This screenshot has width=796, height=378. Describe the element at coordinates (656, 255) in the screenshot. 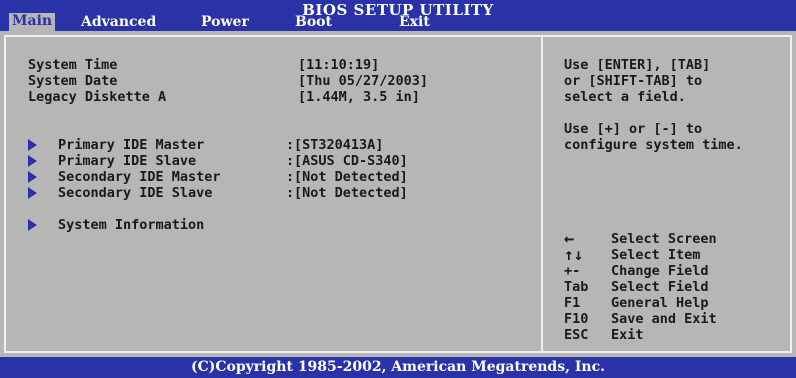

I see `key-desc: Select Item` at that location.